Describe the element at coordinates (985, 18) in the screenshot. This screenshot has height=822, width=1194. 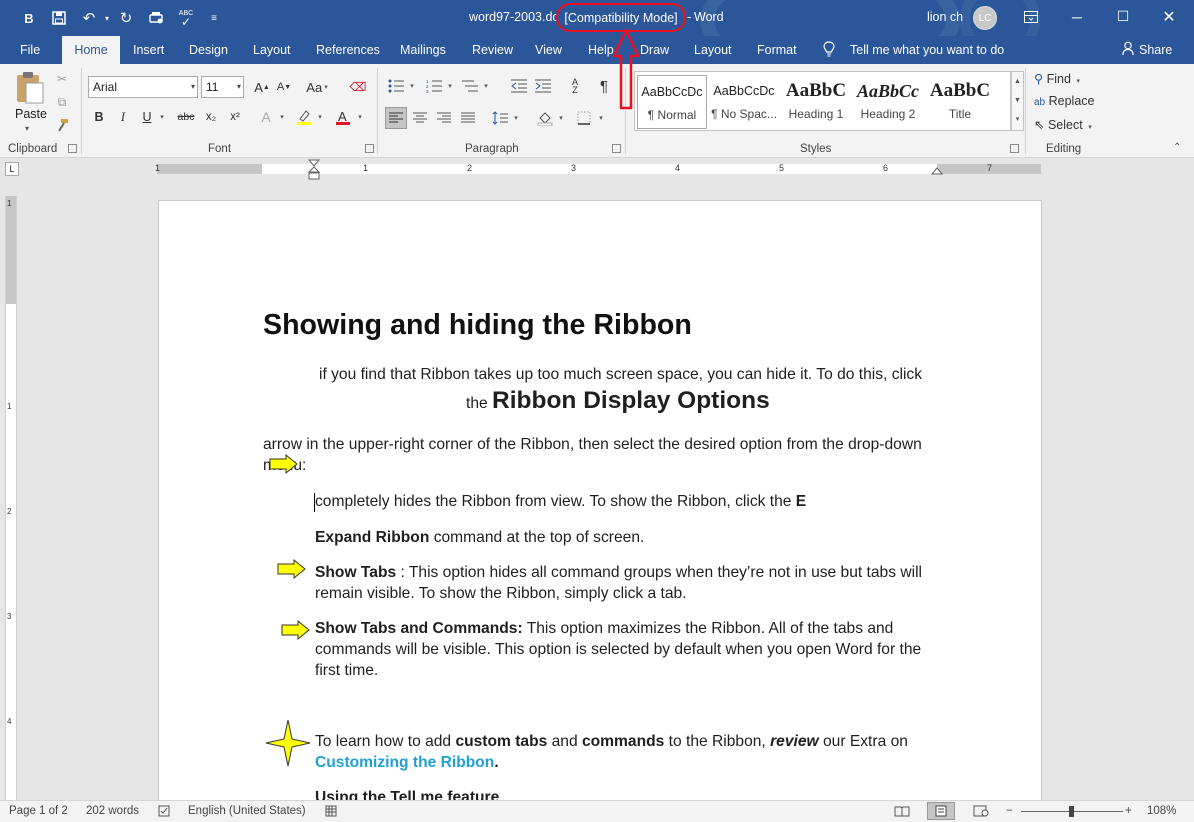
I see `avatar: LC` at that location.